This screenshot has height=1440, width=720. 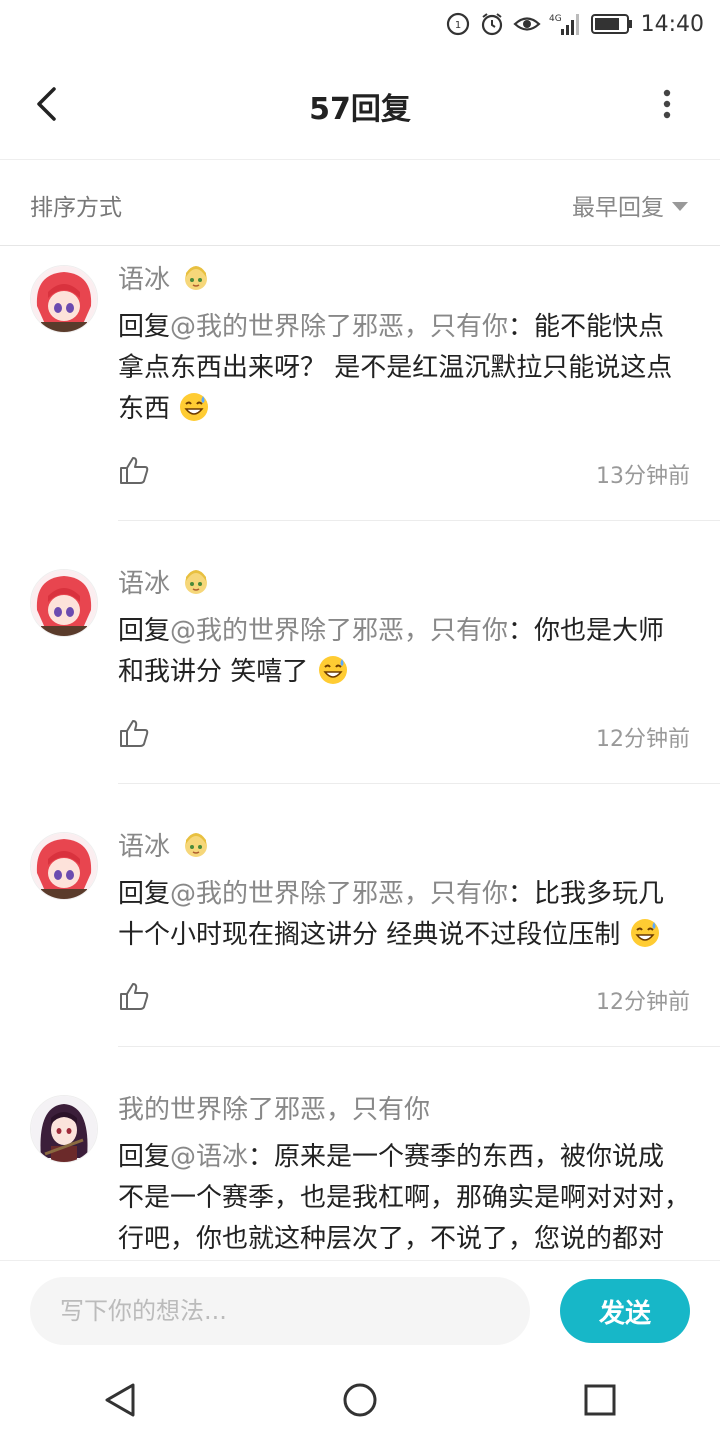 I want to click on sort-value: 最早回复, so click(x=618, y=208).